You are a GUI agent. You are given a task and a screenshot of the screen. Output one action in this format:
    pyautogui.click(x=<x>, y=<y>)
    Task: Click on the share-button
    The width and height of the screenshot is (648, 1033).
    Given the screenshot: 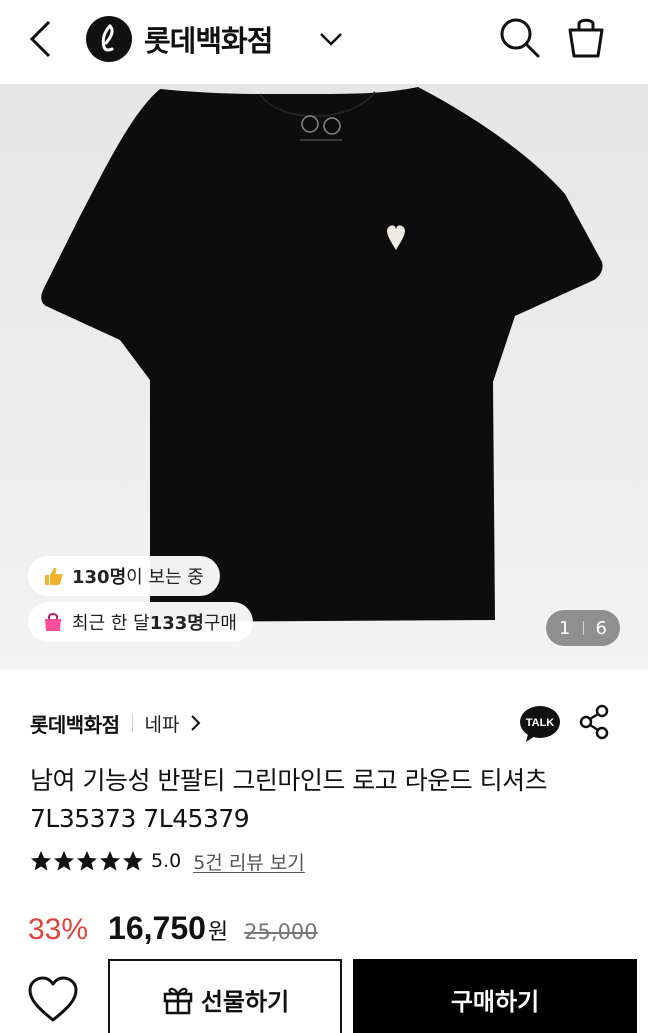 What is the action you would take?
    pyautogui.click(x=595, y=722)
    